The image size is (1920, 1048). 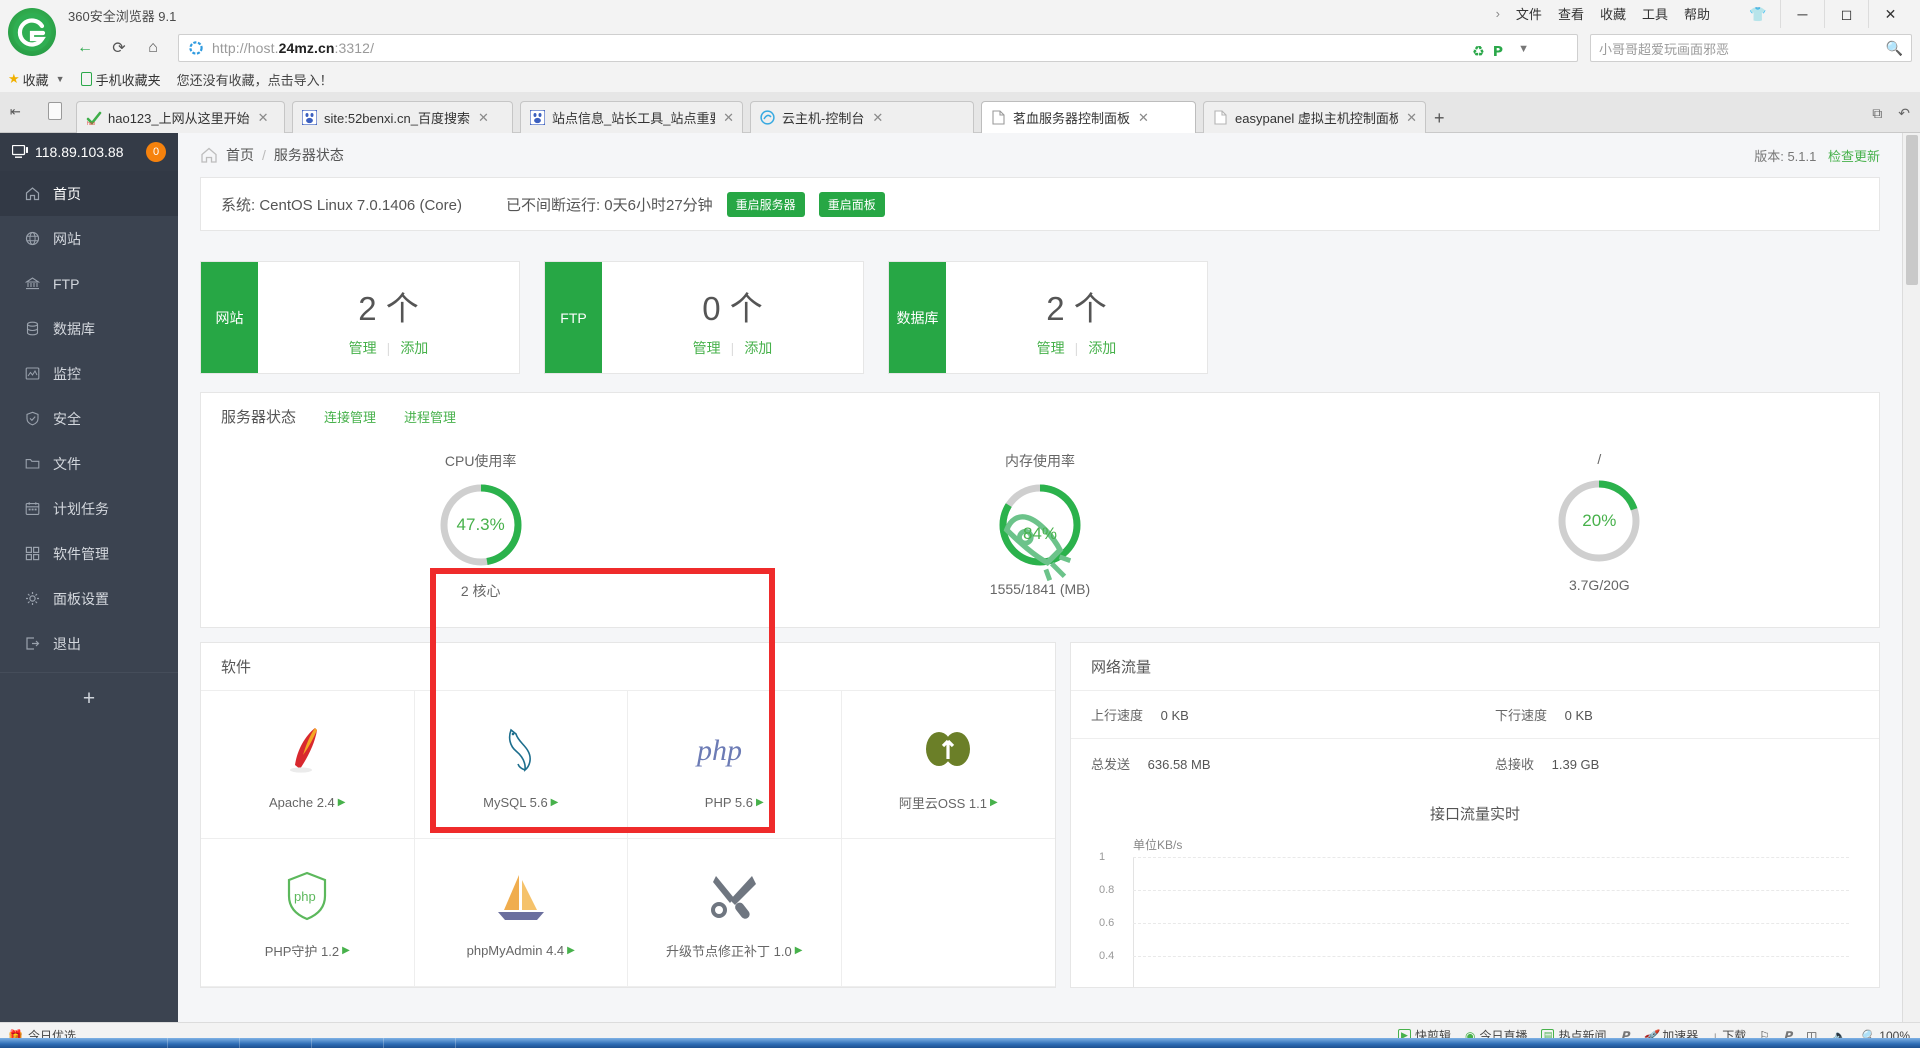 What do you see at coordinates (89, 193) in the screenshot?
I see `sidebar-item-home: 首页` at bounding box center [89, 193].